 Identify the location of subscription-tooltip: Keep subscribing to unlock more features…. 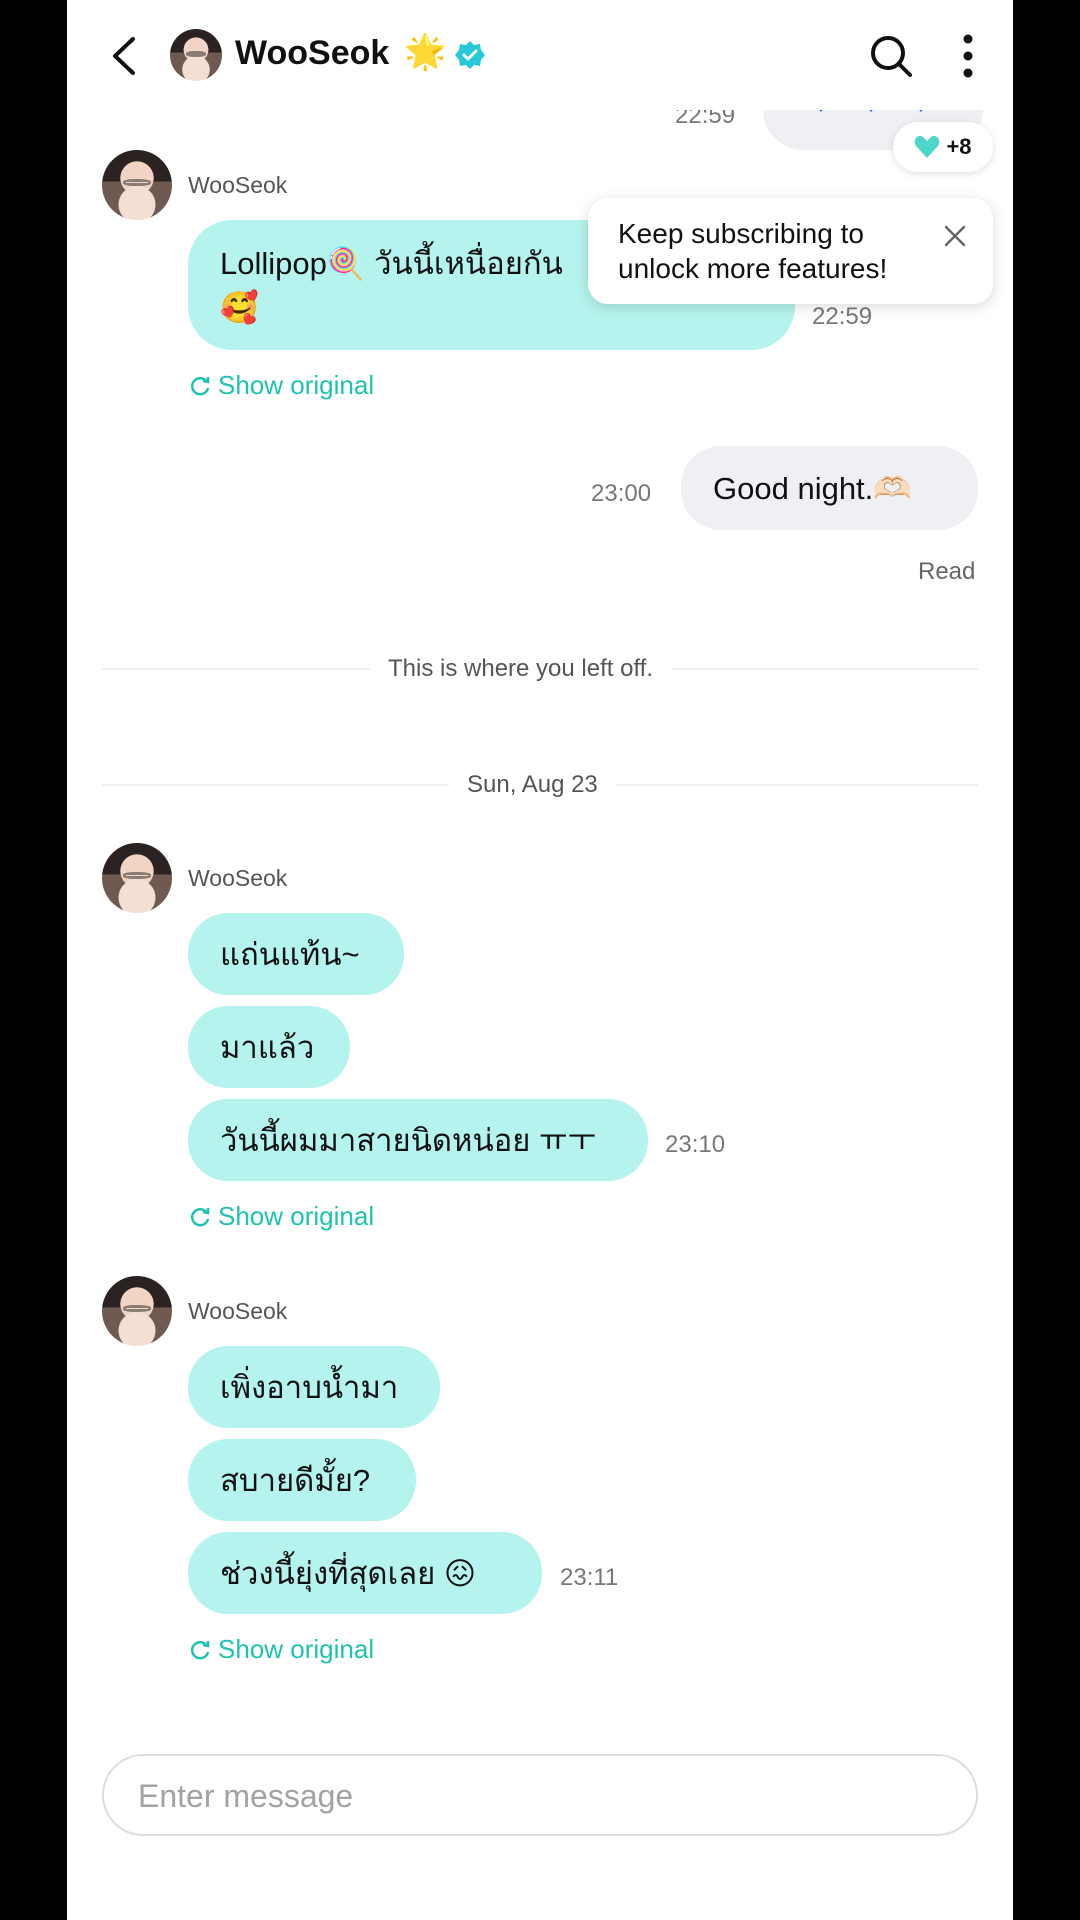
(790, 251).